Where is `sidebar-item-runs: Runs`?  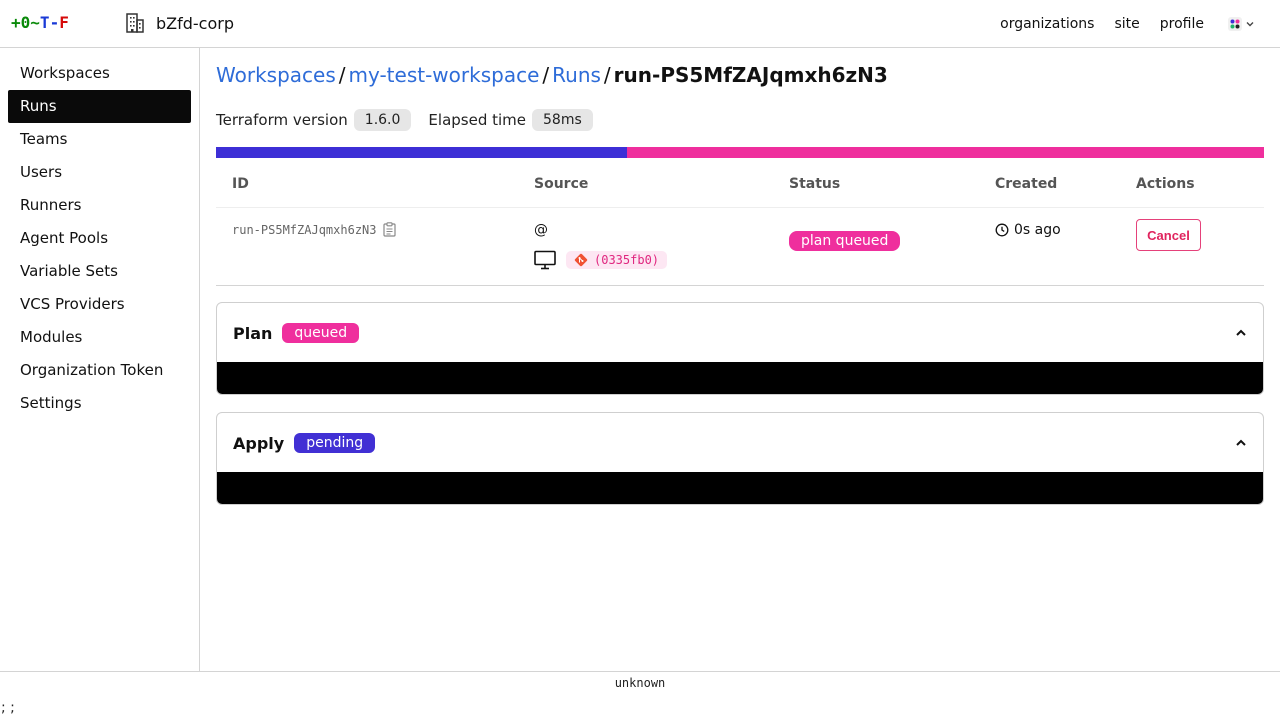
sidebar-item-runs: Runs is located at coordinates (99, 106).